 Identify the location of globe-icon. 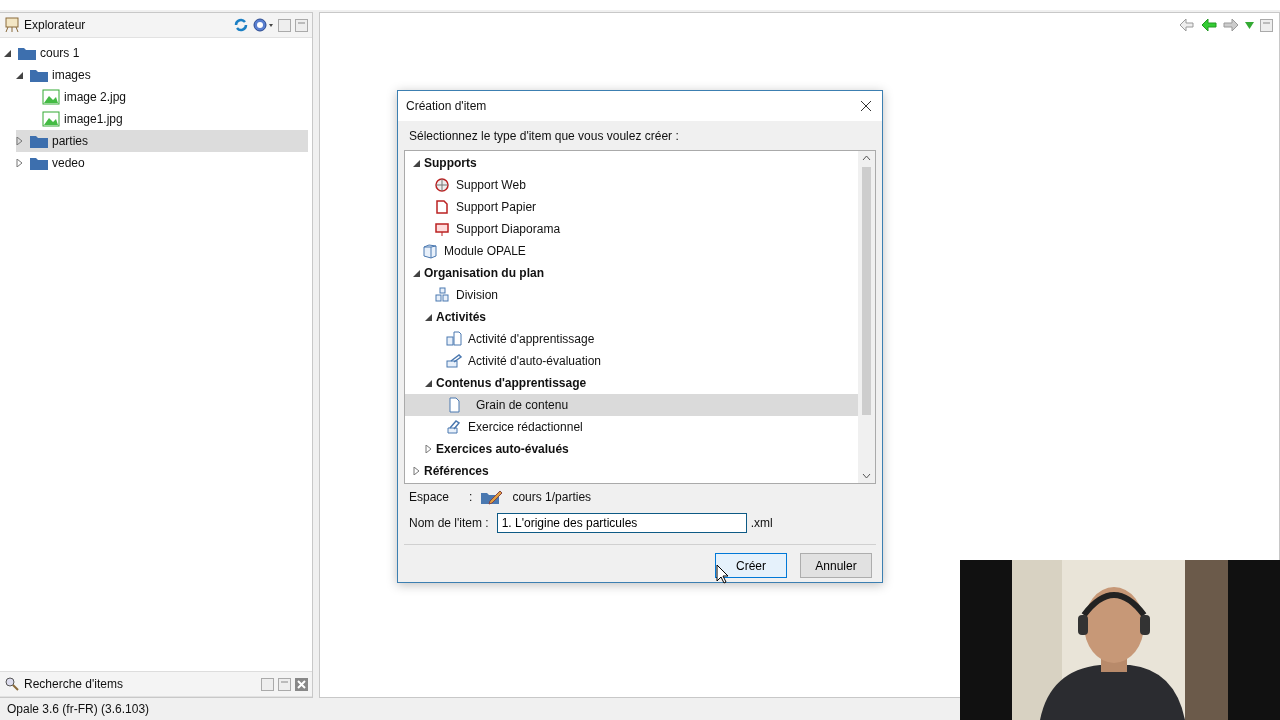
(443, 185).